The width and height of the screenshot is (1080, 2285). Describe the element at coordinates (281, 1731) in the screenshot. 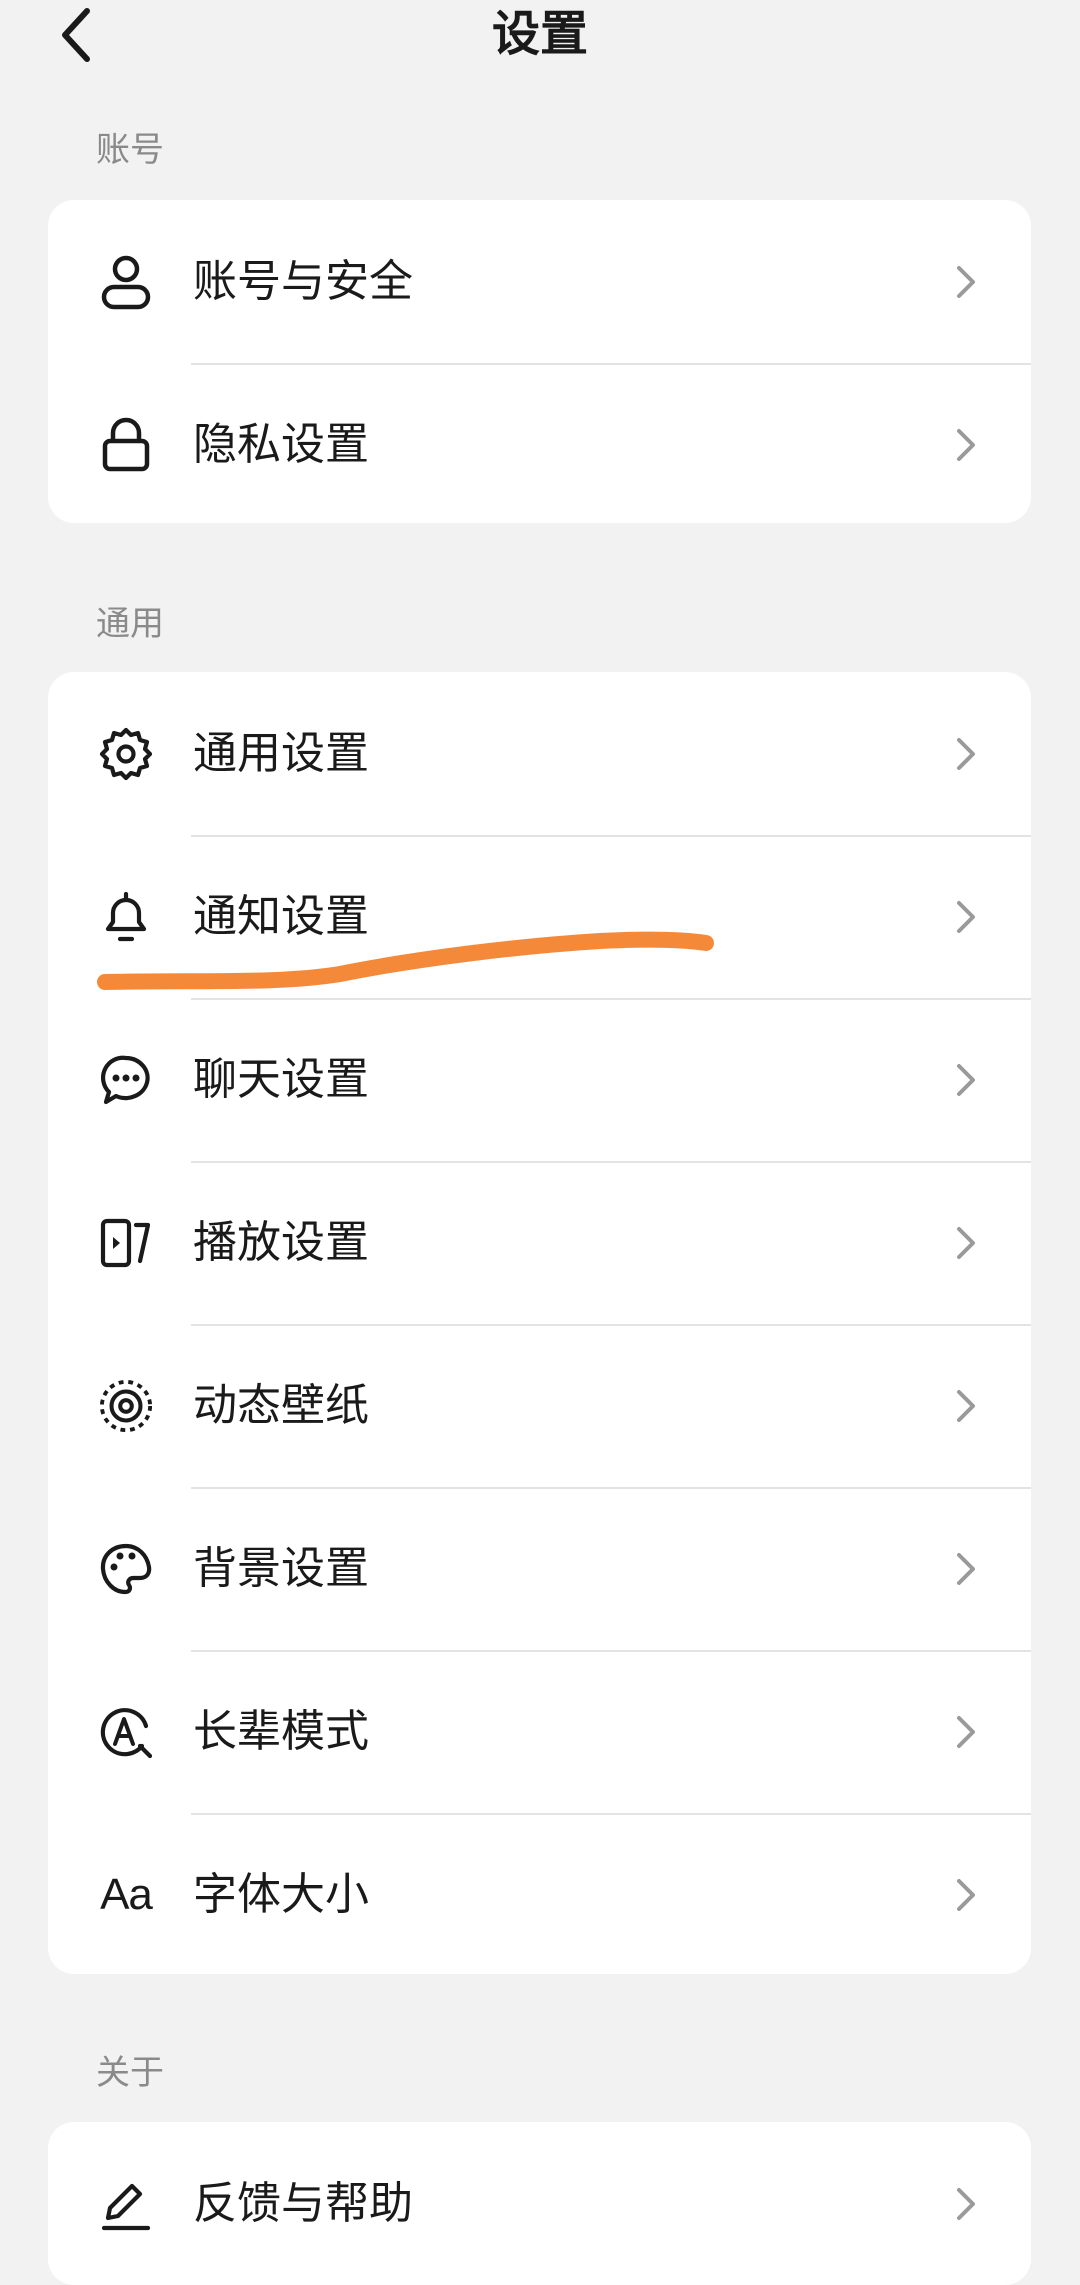

I see `row-label: 长辈模式` at that location.